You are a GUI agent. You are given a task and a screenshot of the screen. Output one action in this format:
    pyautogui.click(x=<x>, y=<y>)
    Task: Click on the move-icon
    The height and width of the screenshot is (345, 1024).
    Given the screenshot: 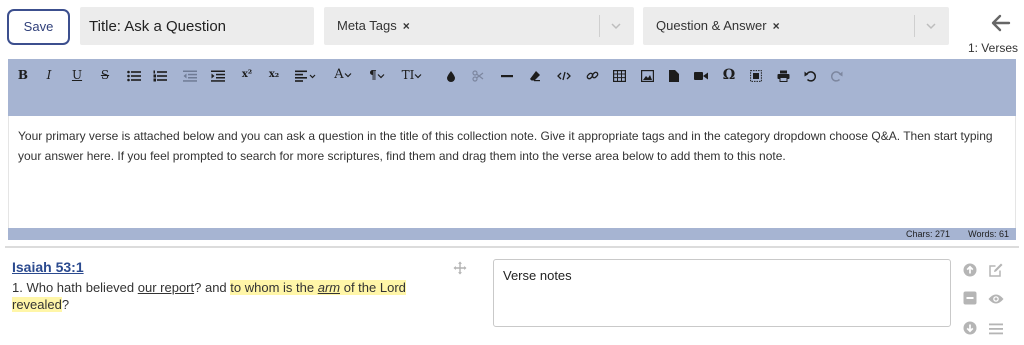 What is the action you would take?
    pyautogui.click(x=460, y=270)
    